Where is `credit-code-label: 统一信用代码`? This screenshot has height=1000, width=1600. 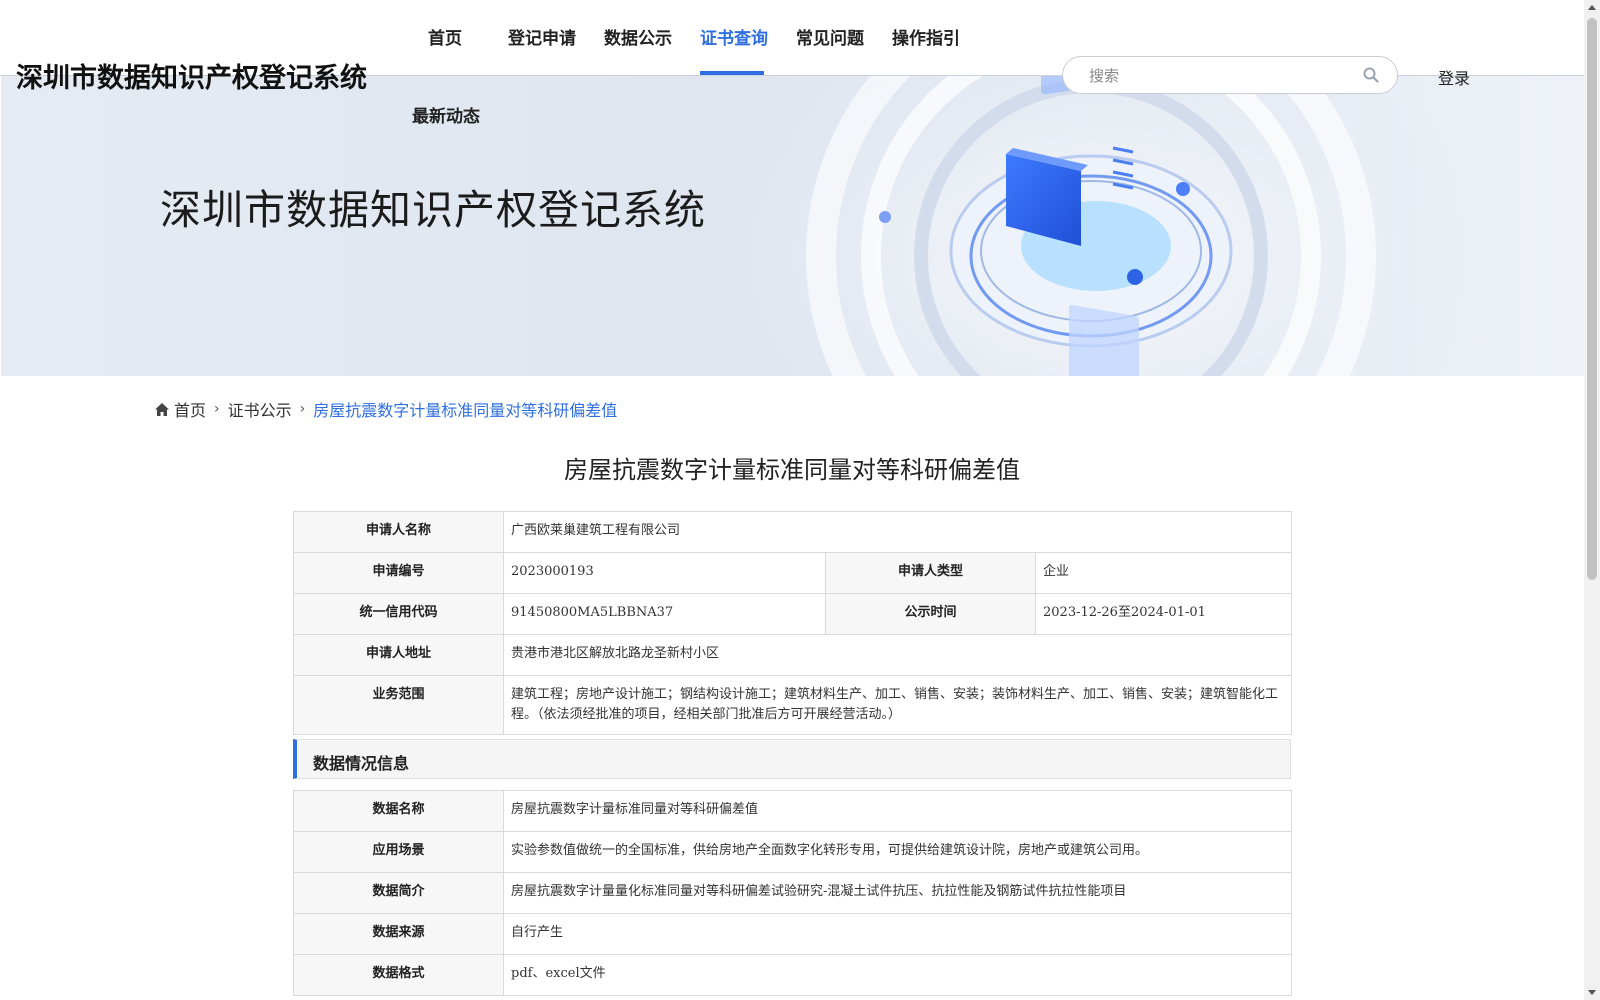
credit-code-label: 统一信用代码 is located at coordinates (398, 614).